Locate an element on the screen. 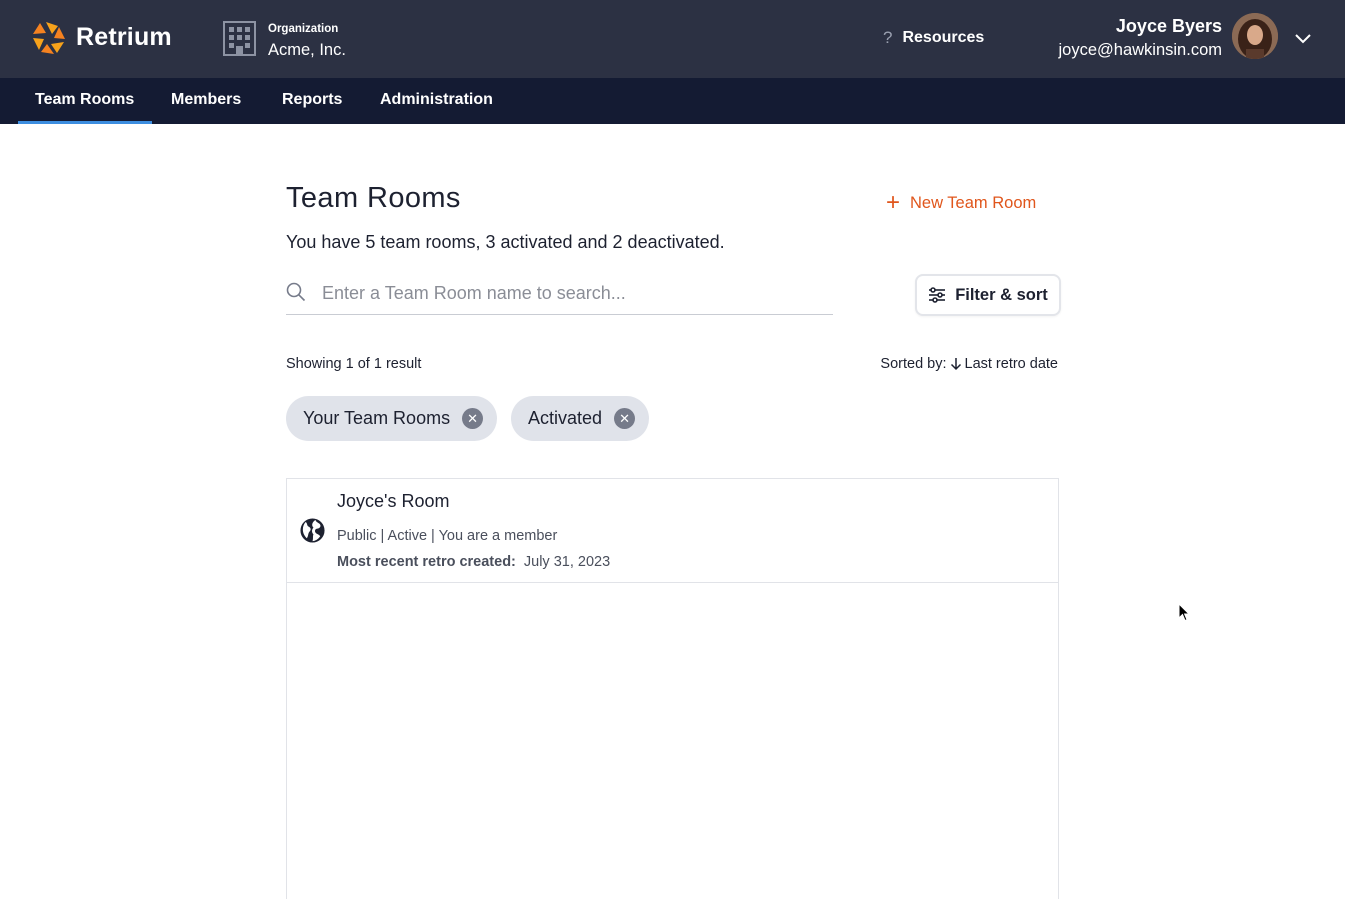 Image resolution: width=1345 pixels, height=899 pixels. filter-sort-button: Filter & sort is located at coordinates (988, 295).